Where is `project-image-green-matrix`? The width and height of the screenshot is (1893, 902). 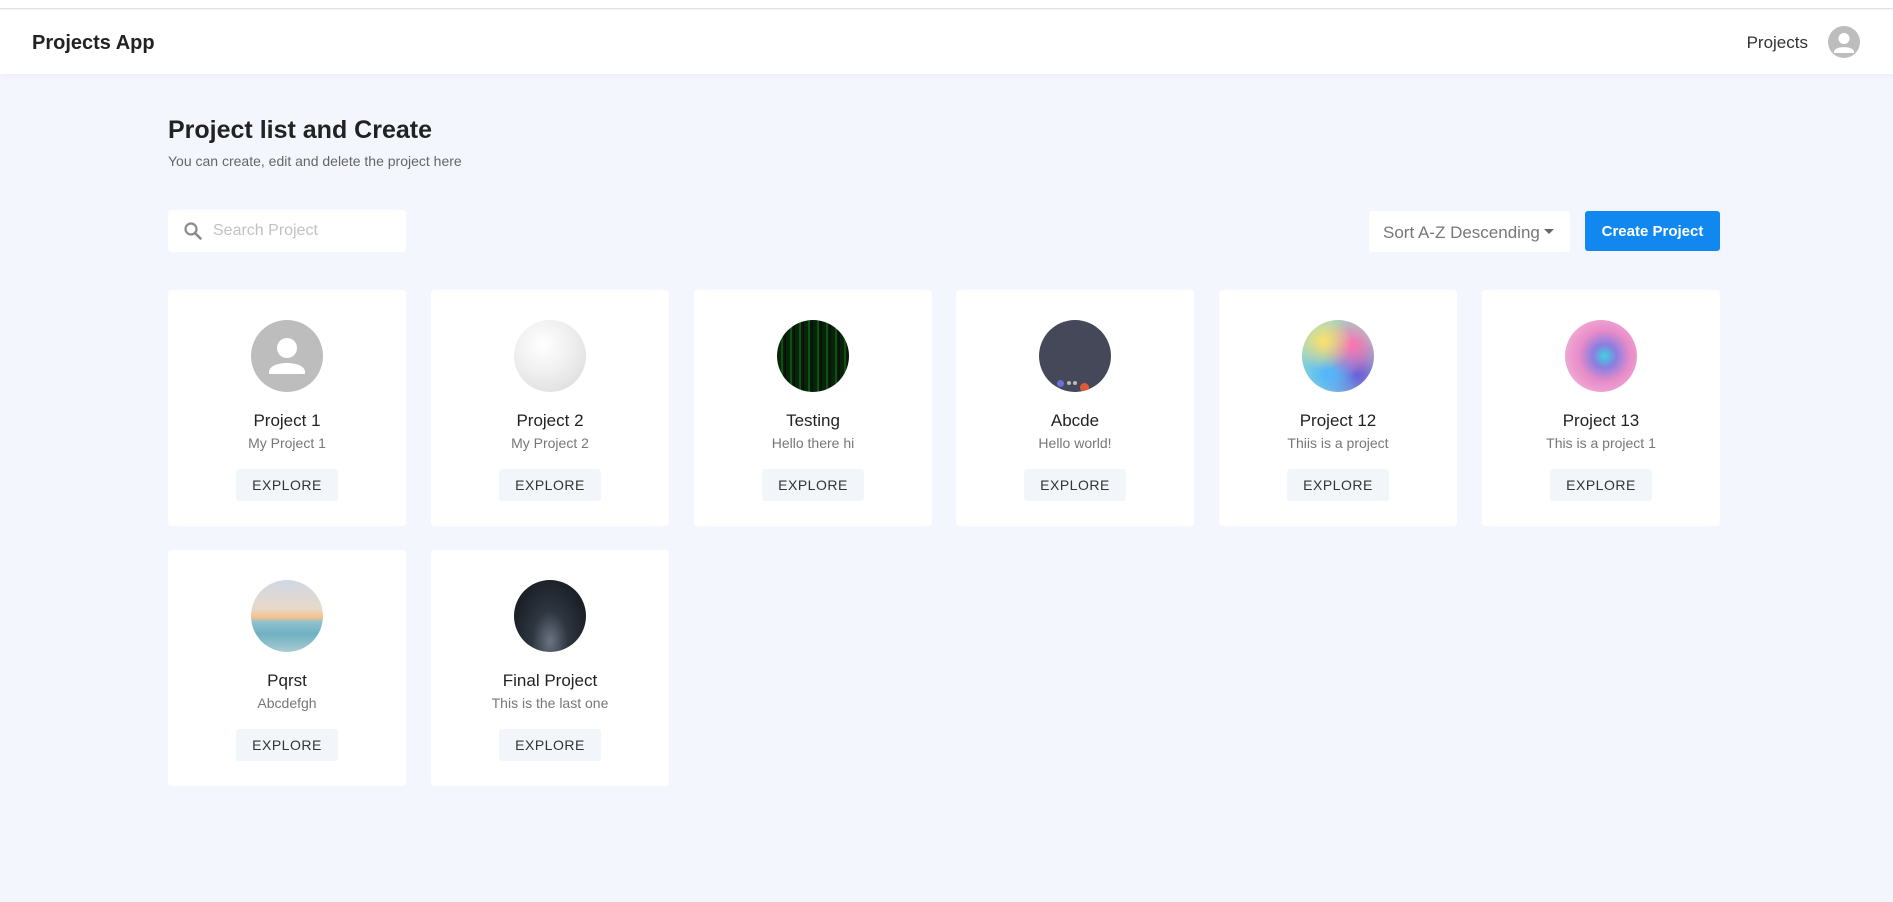
project-image-green-matrix is located at coordinates (813, 356).